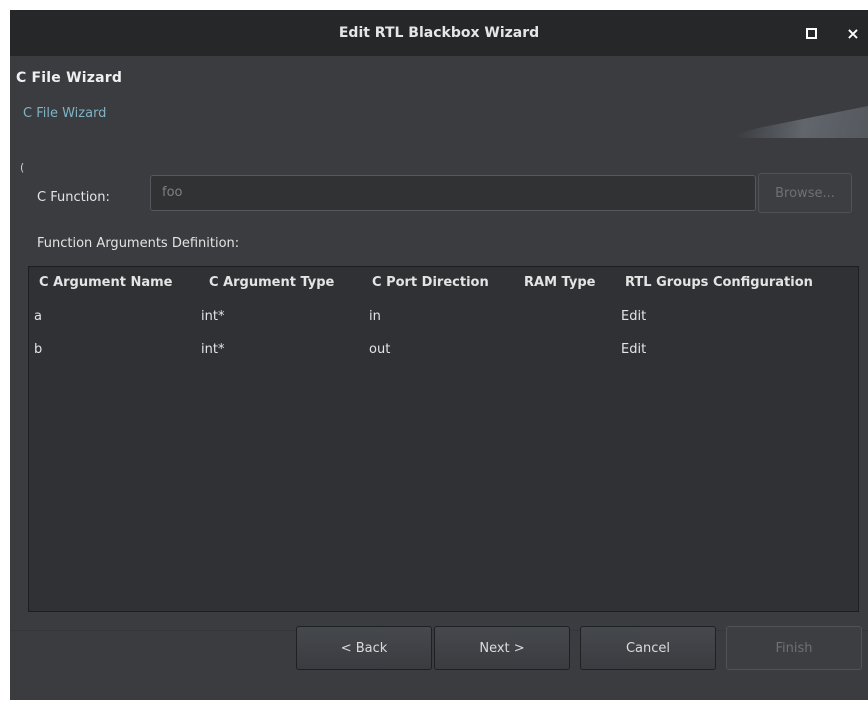  What do you see at coordinates (453, 193) in the screenshot?
I see `c-function-input: foo` at bounding box center [453, 193].